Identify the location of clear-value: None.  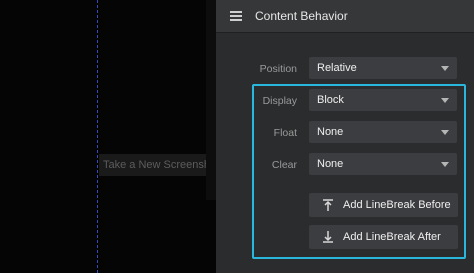
(330, 164).